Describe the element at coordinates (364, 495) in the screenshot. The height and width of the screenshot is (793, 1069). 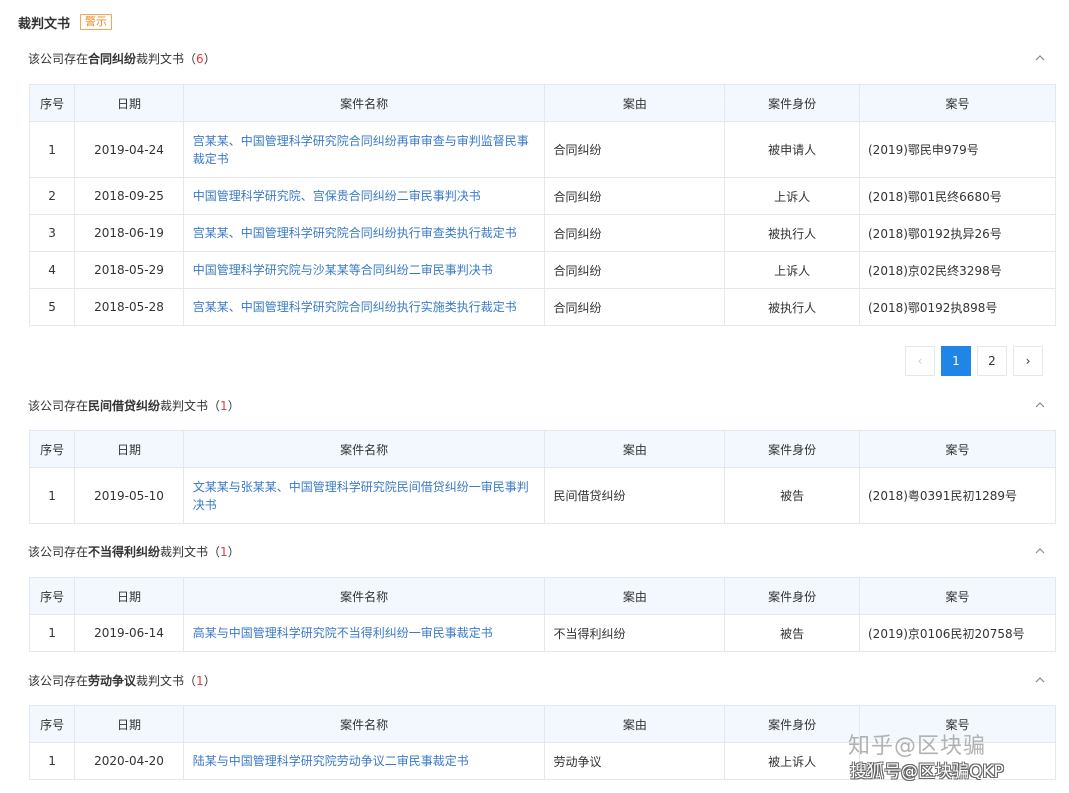
I see `case-name-link: 文某某与张某某、中国管理科学研究院民间借贷纠纷一审民事判决书` at that location.